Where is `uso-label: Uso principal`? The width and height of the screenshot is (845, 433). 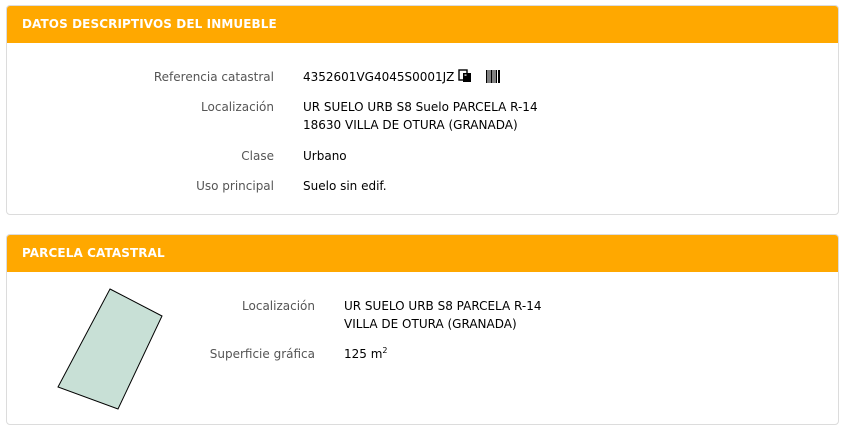 uso-label: Uso principal is located at coordinates (235, 186).